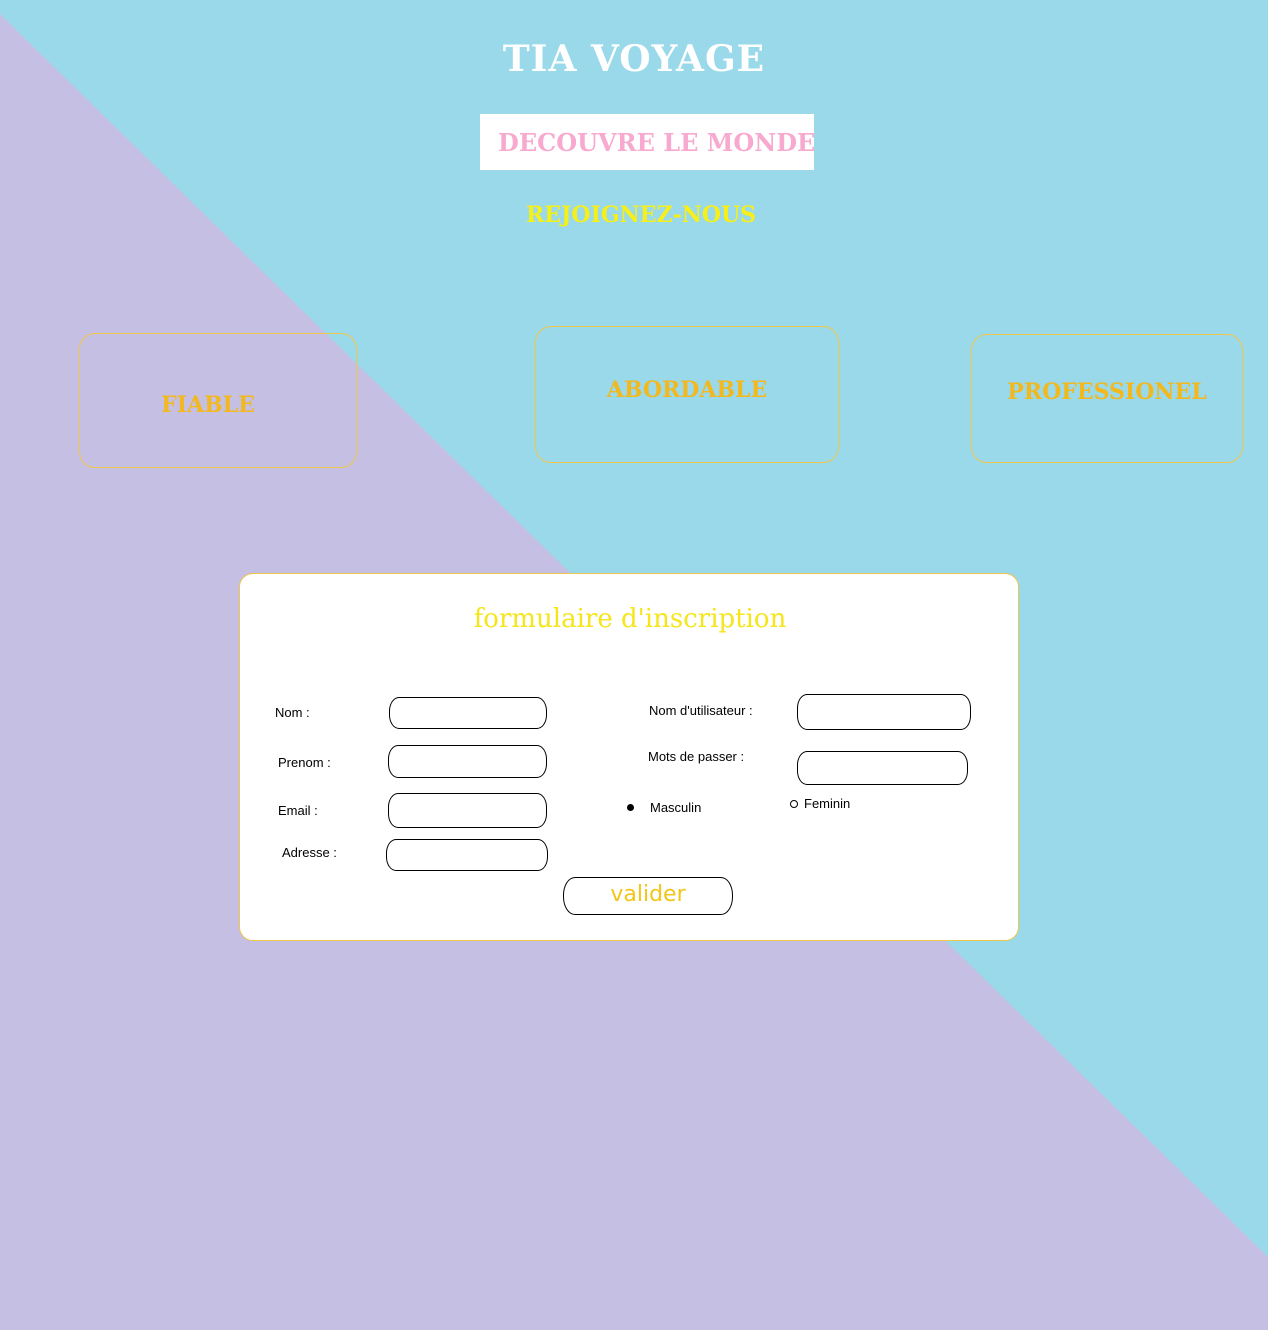  Describe the element at coordinates (467, 855) in the screenshot. I see `adresse-input` at that location.